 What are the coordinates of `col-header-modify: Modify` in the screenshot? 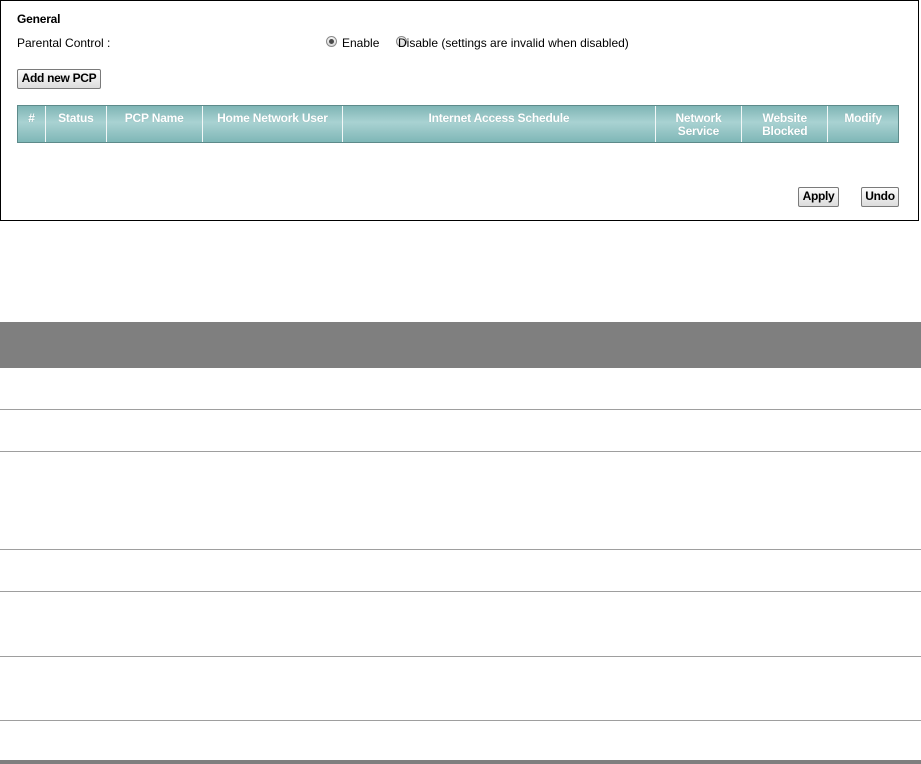 It's located at (863, 118).